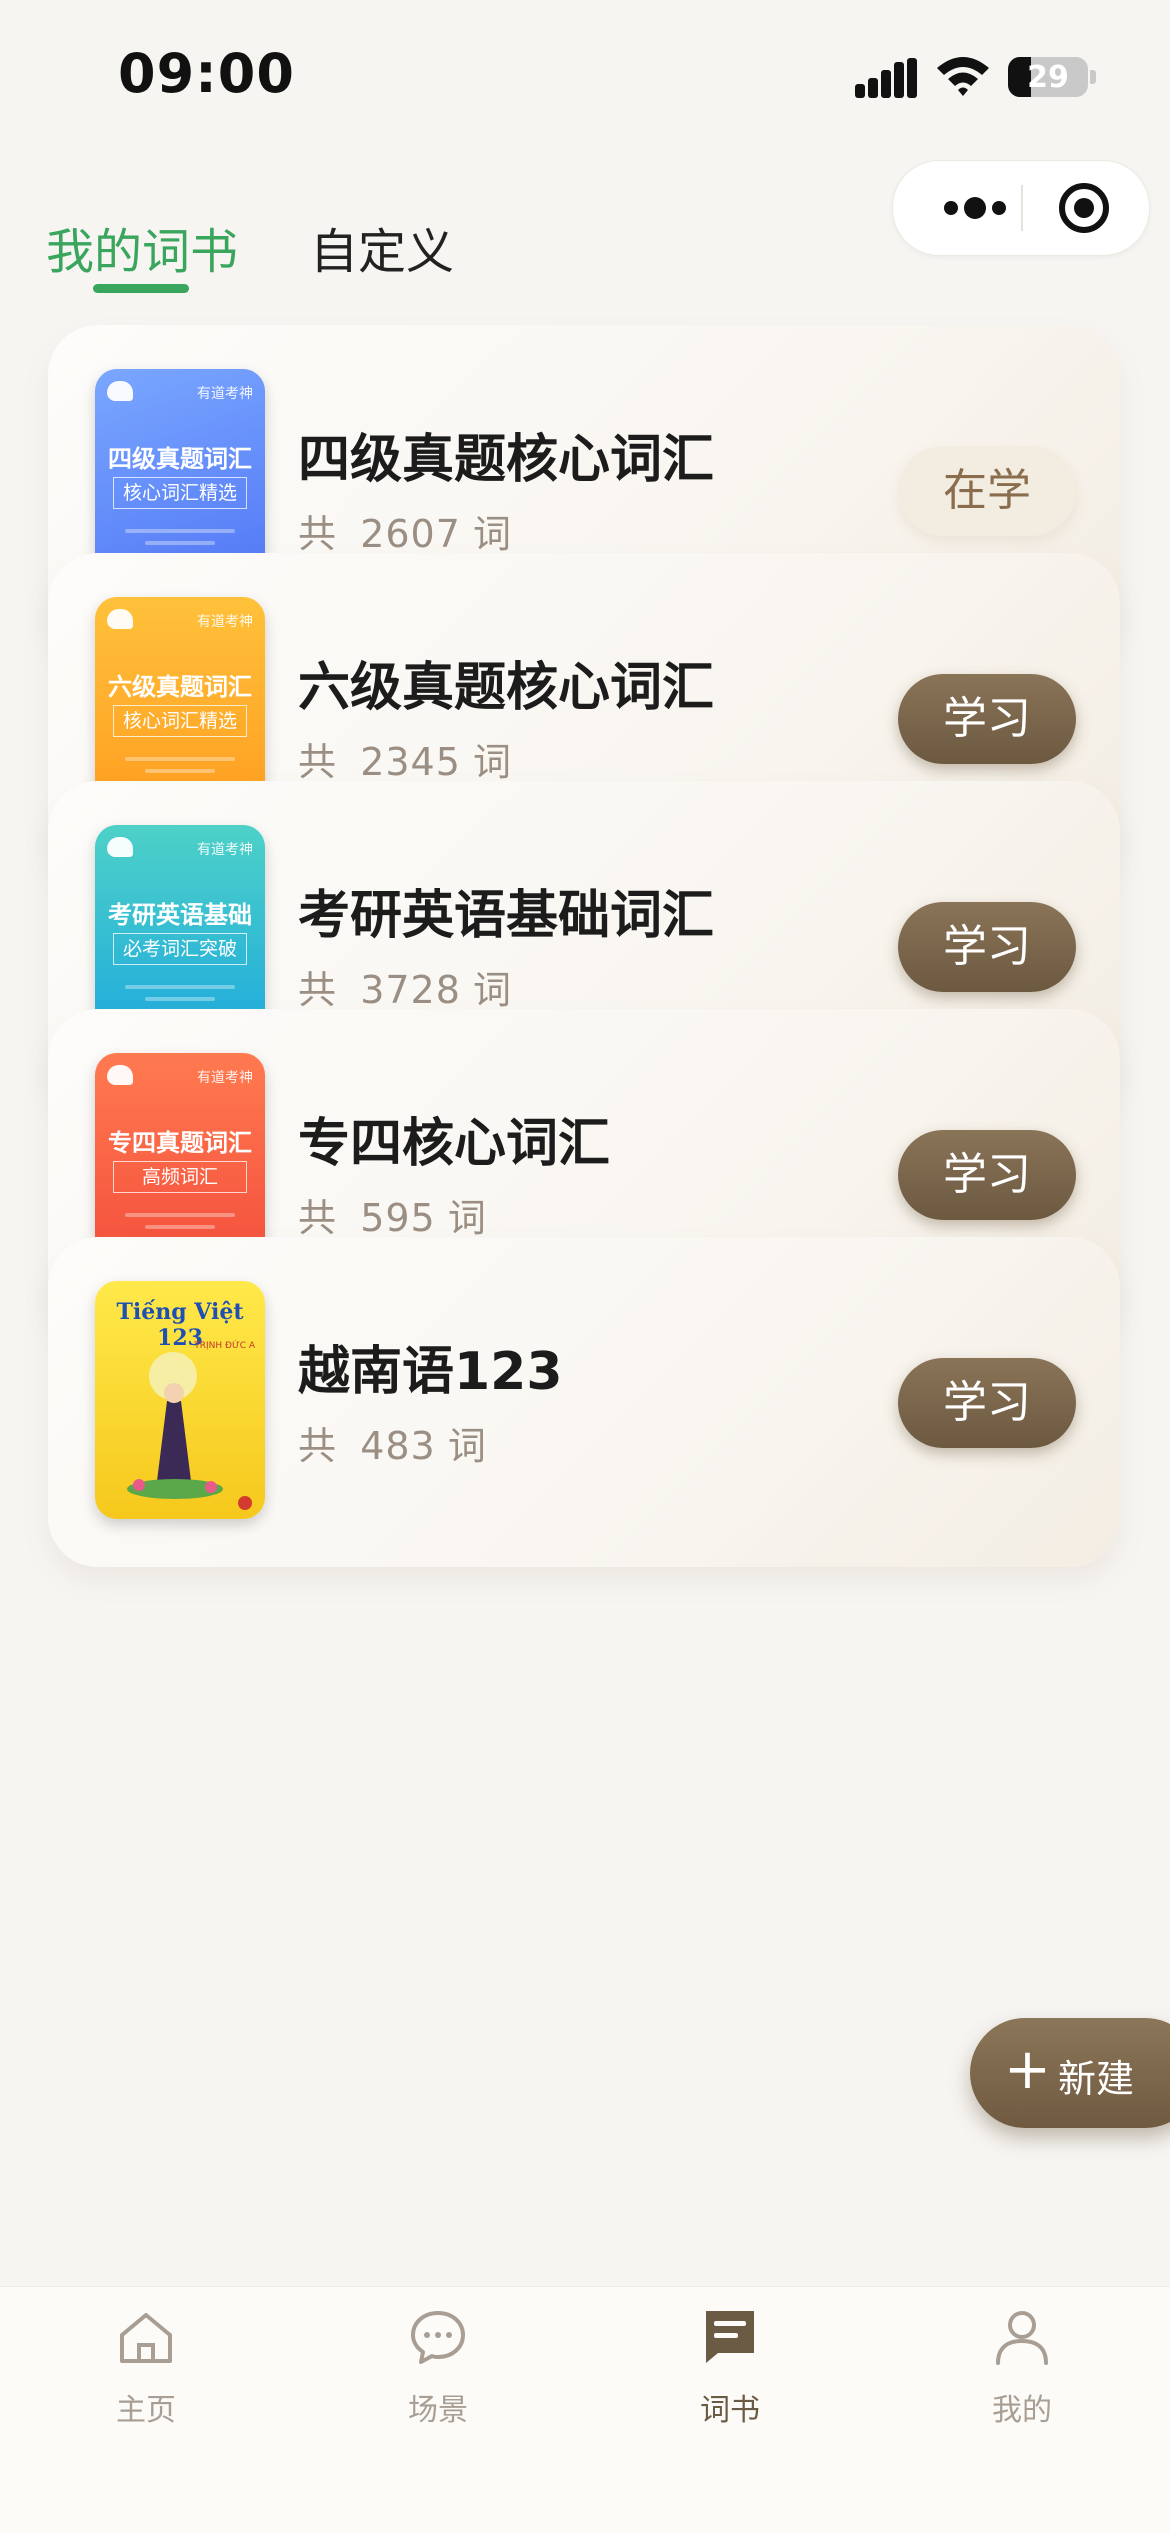  What do you see at coordinates (206, 73) in the screenshot?
I see `status-time: 09:00` at bounding box center [206, 73].